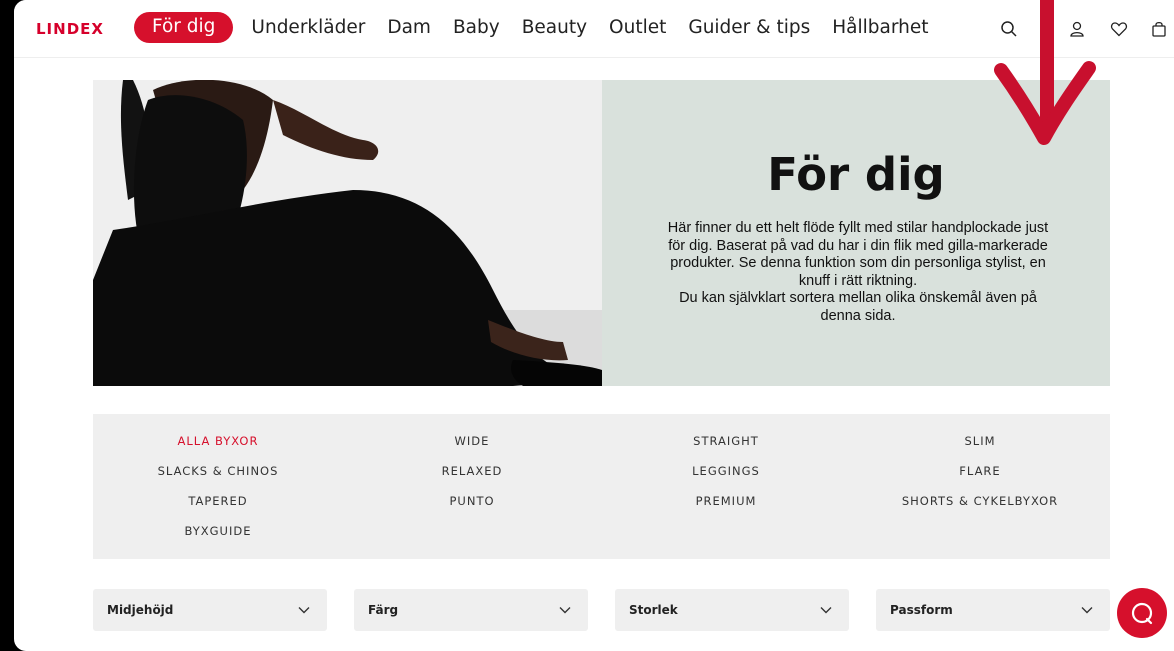 The height and width of the screenshot is (651, 1174). I want to click on chat-button, so click(1142, 613).